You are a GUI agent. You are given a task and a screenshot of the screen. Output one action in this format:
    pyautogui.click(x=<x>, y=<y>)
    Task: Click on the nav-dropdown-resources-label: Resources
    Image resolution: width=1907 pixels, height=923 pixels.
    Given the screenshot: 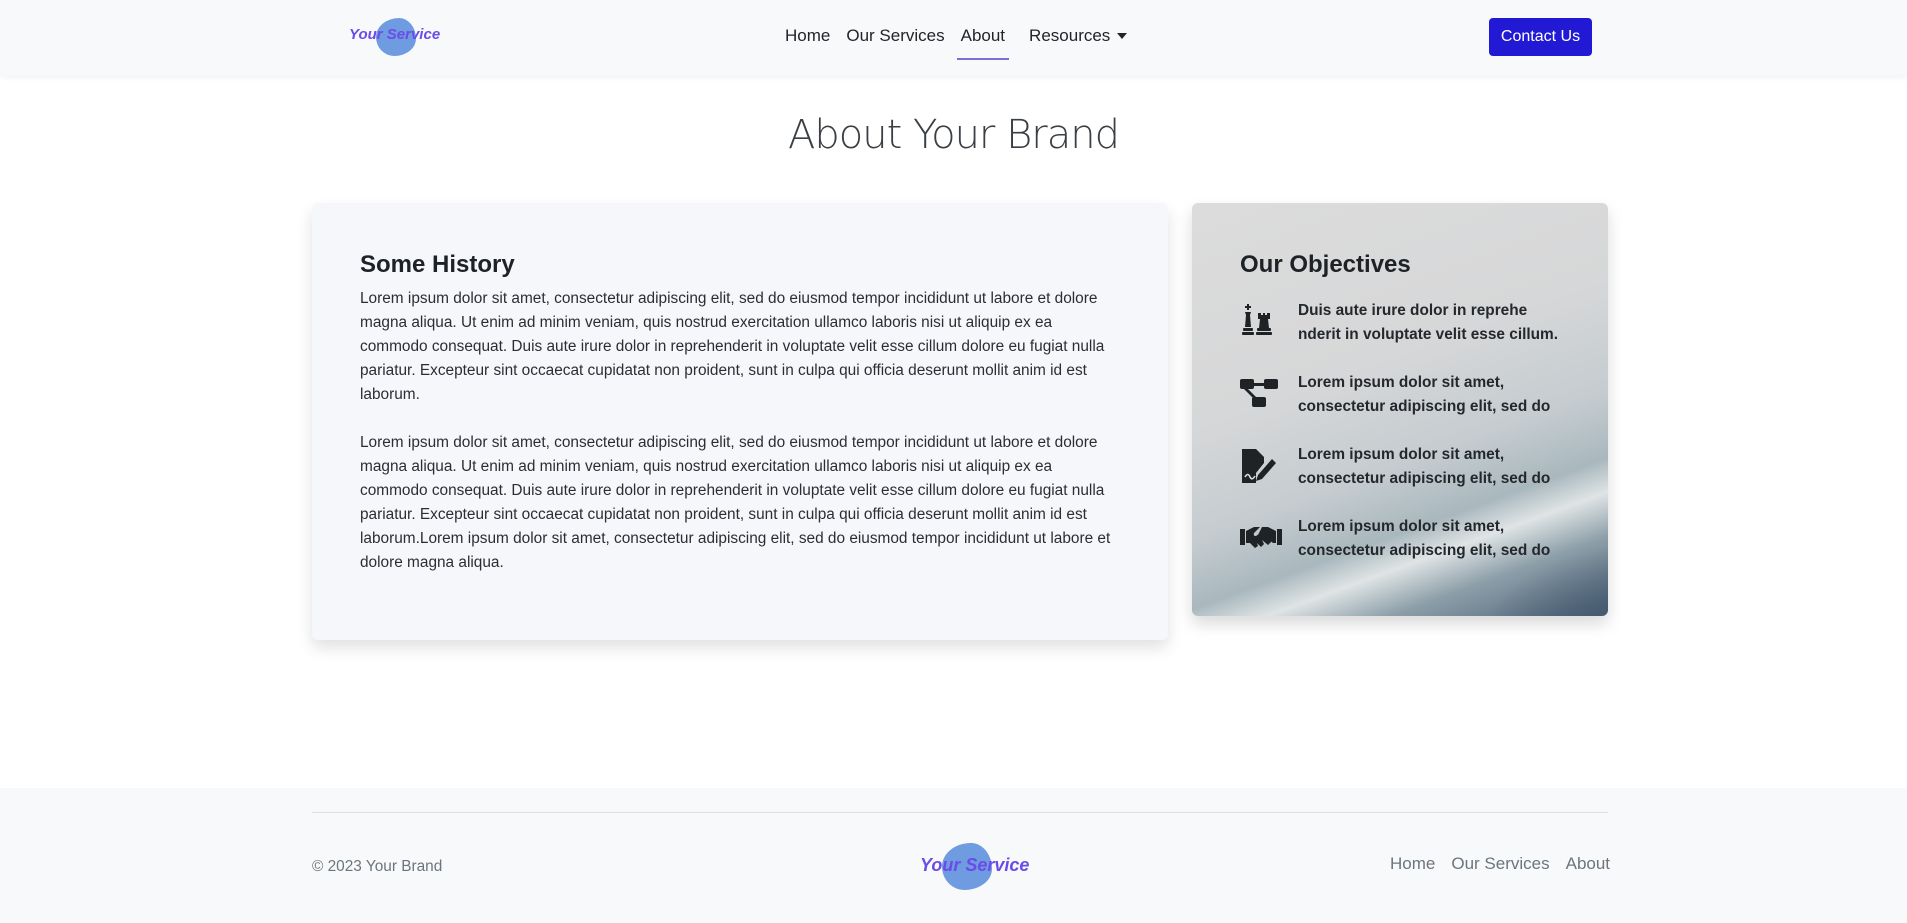 What is the action you would take?
    pyautogui.click(x=1070, y=35)
    